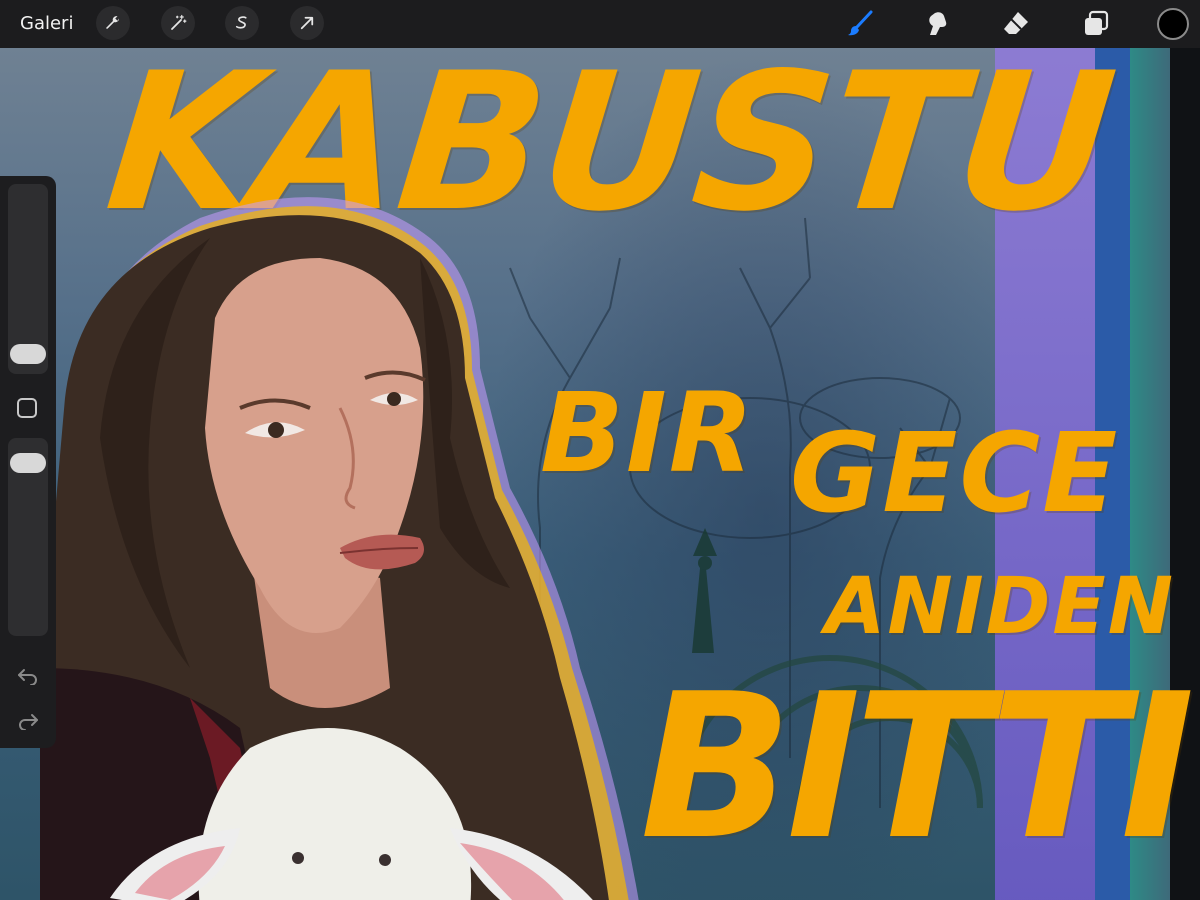  I want to click on smudge-icon, so click(938, 24).